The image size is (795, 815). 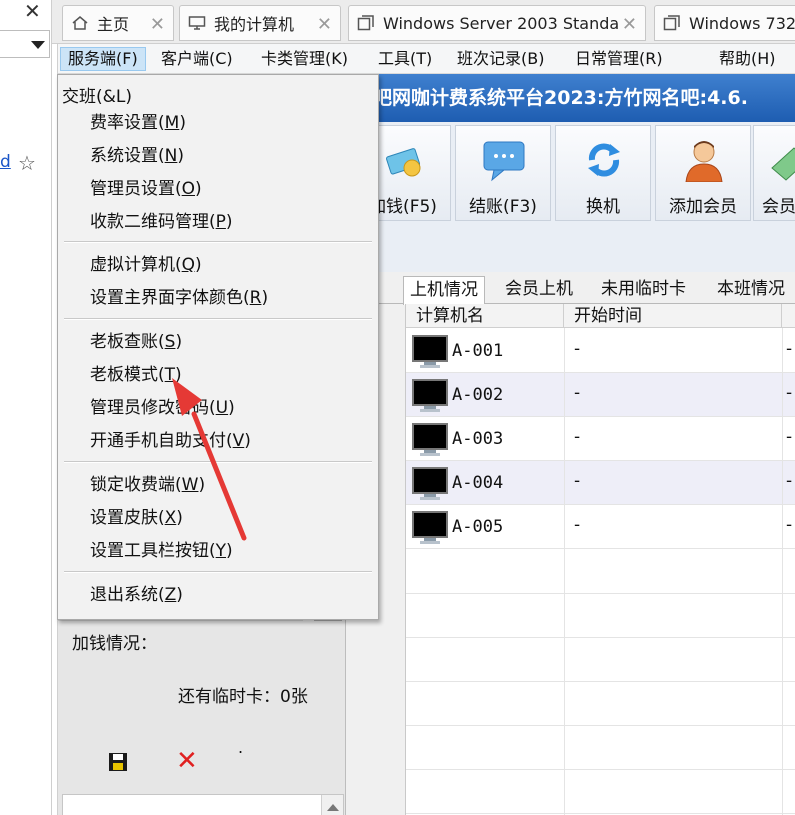 I want to click on chevron-down-icon, so click(x=38, y=45).